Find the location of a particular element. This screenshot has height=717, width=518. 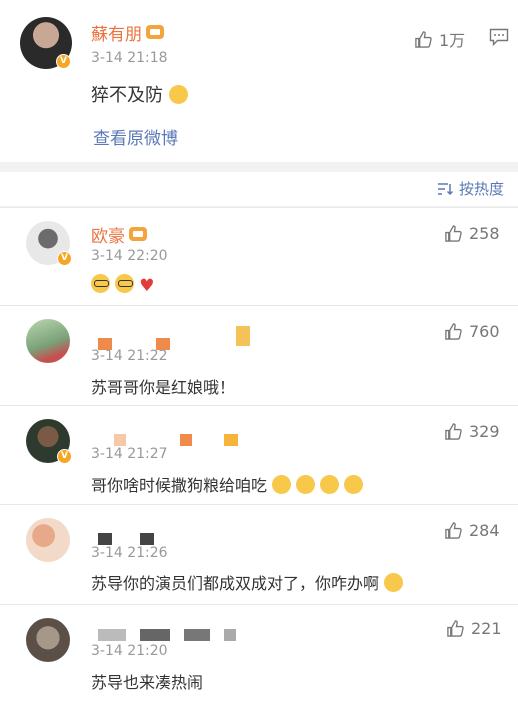

comment-time: 3-14 21:22 is located at coordinates (129, 356).